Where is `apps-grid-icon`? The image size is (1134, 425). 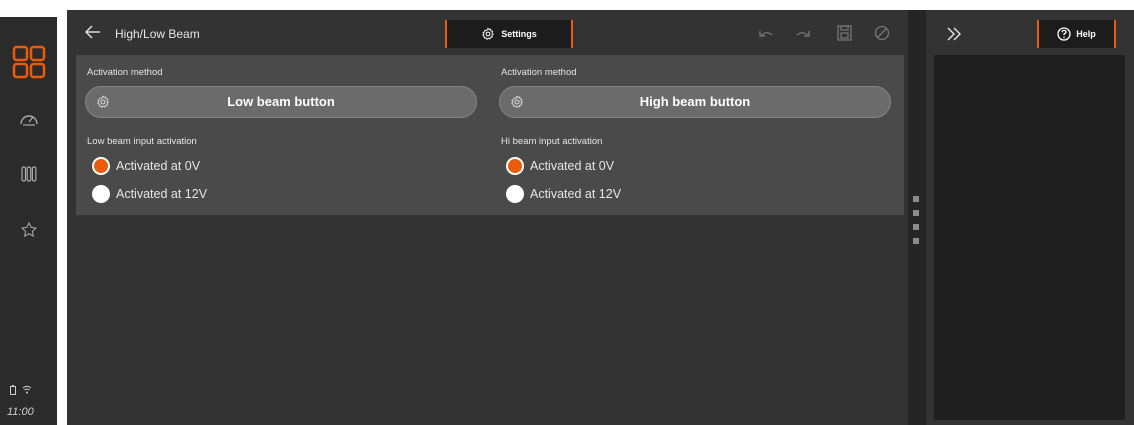 apps-grid-icon is located at coordinates (28, 62).